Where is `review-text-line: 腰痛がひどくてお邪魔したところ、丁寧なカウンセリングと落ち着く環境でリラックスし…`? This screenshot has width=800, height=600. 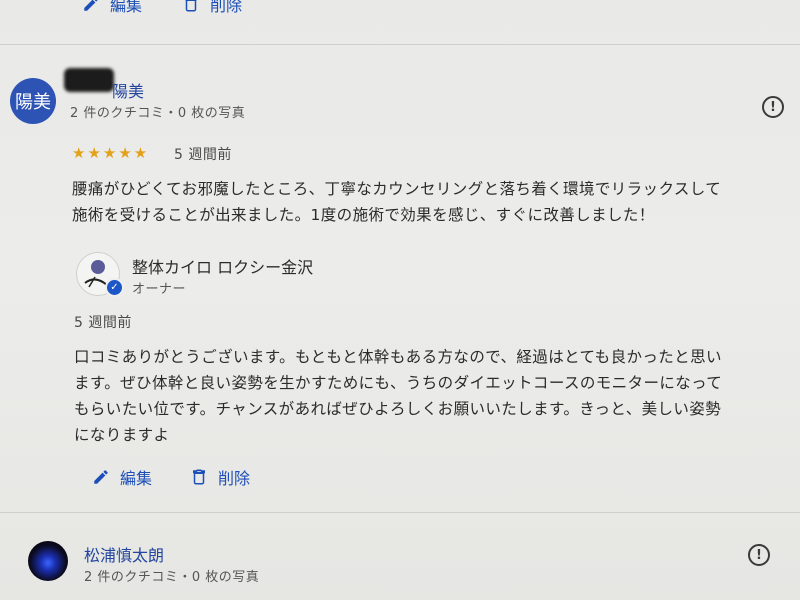
review-text-line: 腰痛がひどくてお邪魔したところ、丁寧なカウンセリングと落ち着く環境でリラックスし… is located at coordinates (397, 189).